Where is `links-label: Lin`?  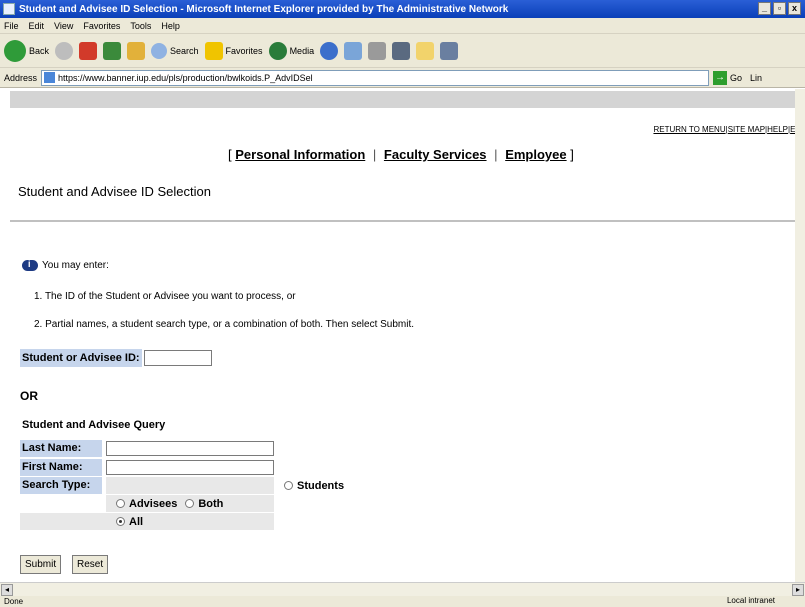 links-label: Lin is located at coordinates (756, 78).